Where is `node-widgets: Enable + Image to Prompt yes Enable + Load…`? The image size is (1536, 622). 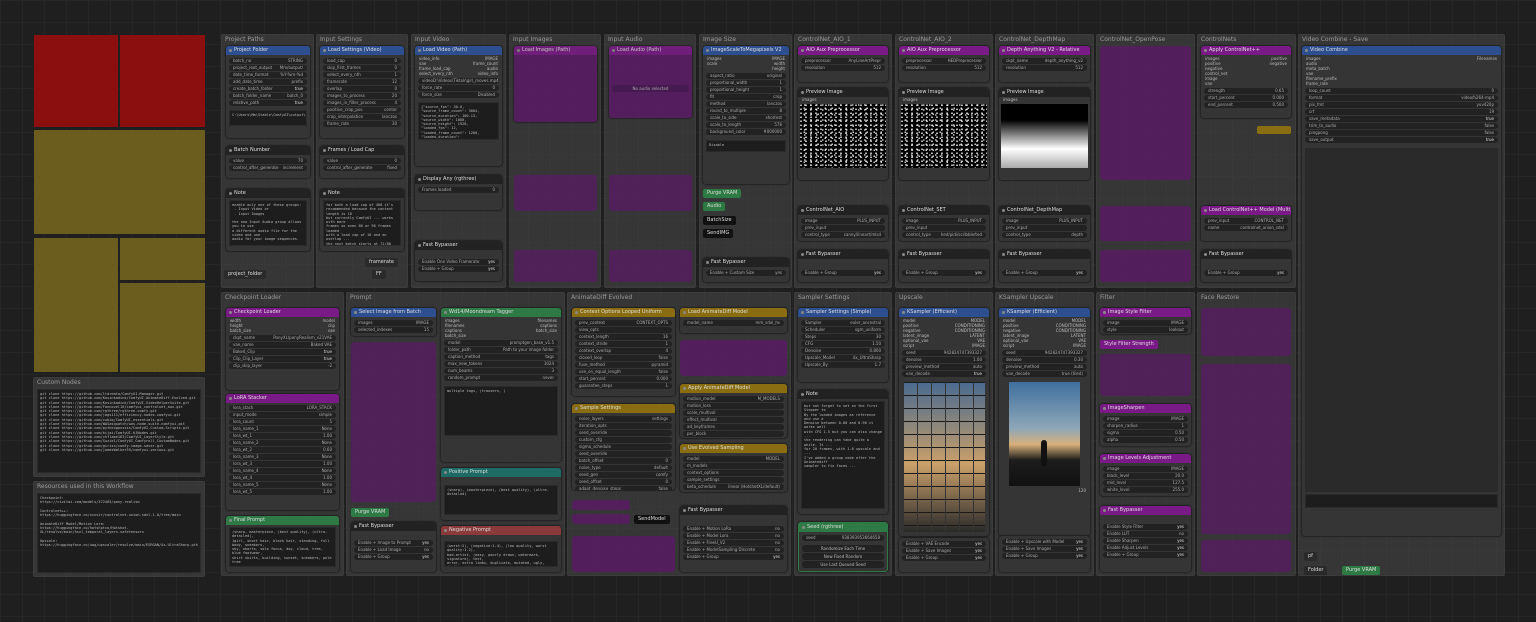
node-widgets: Enable + Image to Prompt yes Enable + Load… is located at coordinates (393, 547).